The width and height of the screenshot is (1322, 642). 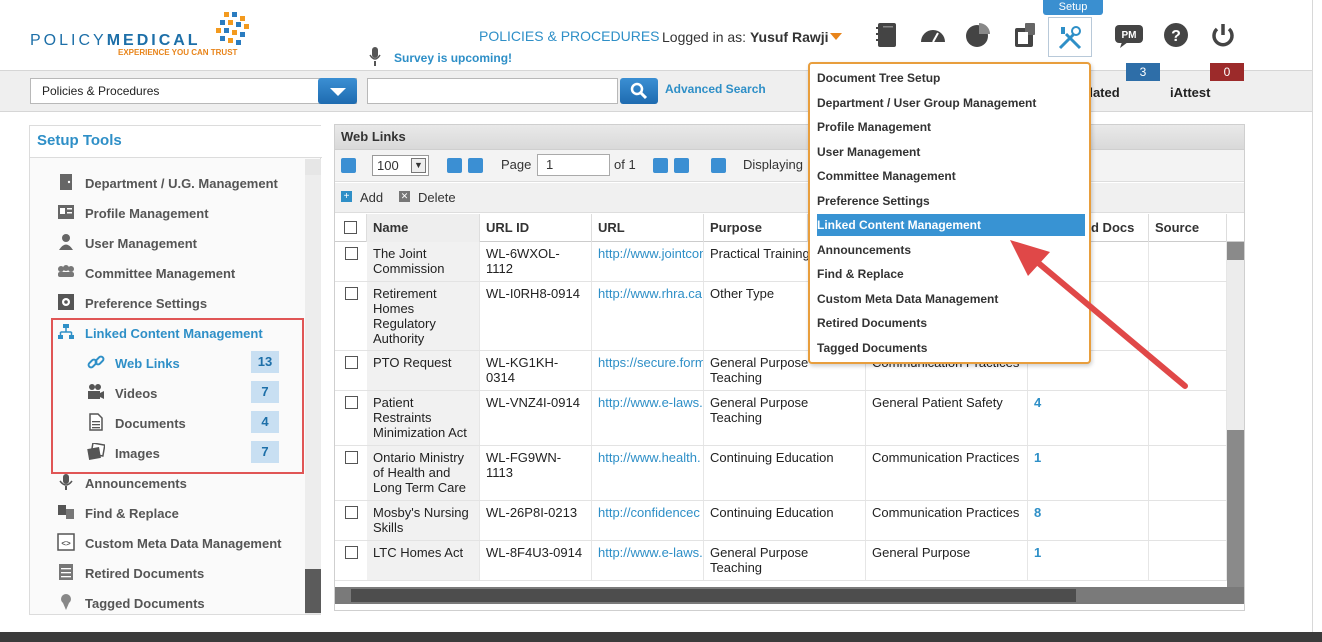 What do you see at coordinates (951, 127) in the screenshot?
I see `setup-menu-item: Profile Management` at bounding box center [951, 127].